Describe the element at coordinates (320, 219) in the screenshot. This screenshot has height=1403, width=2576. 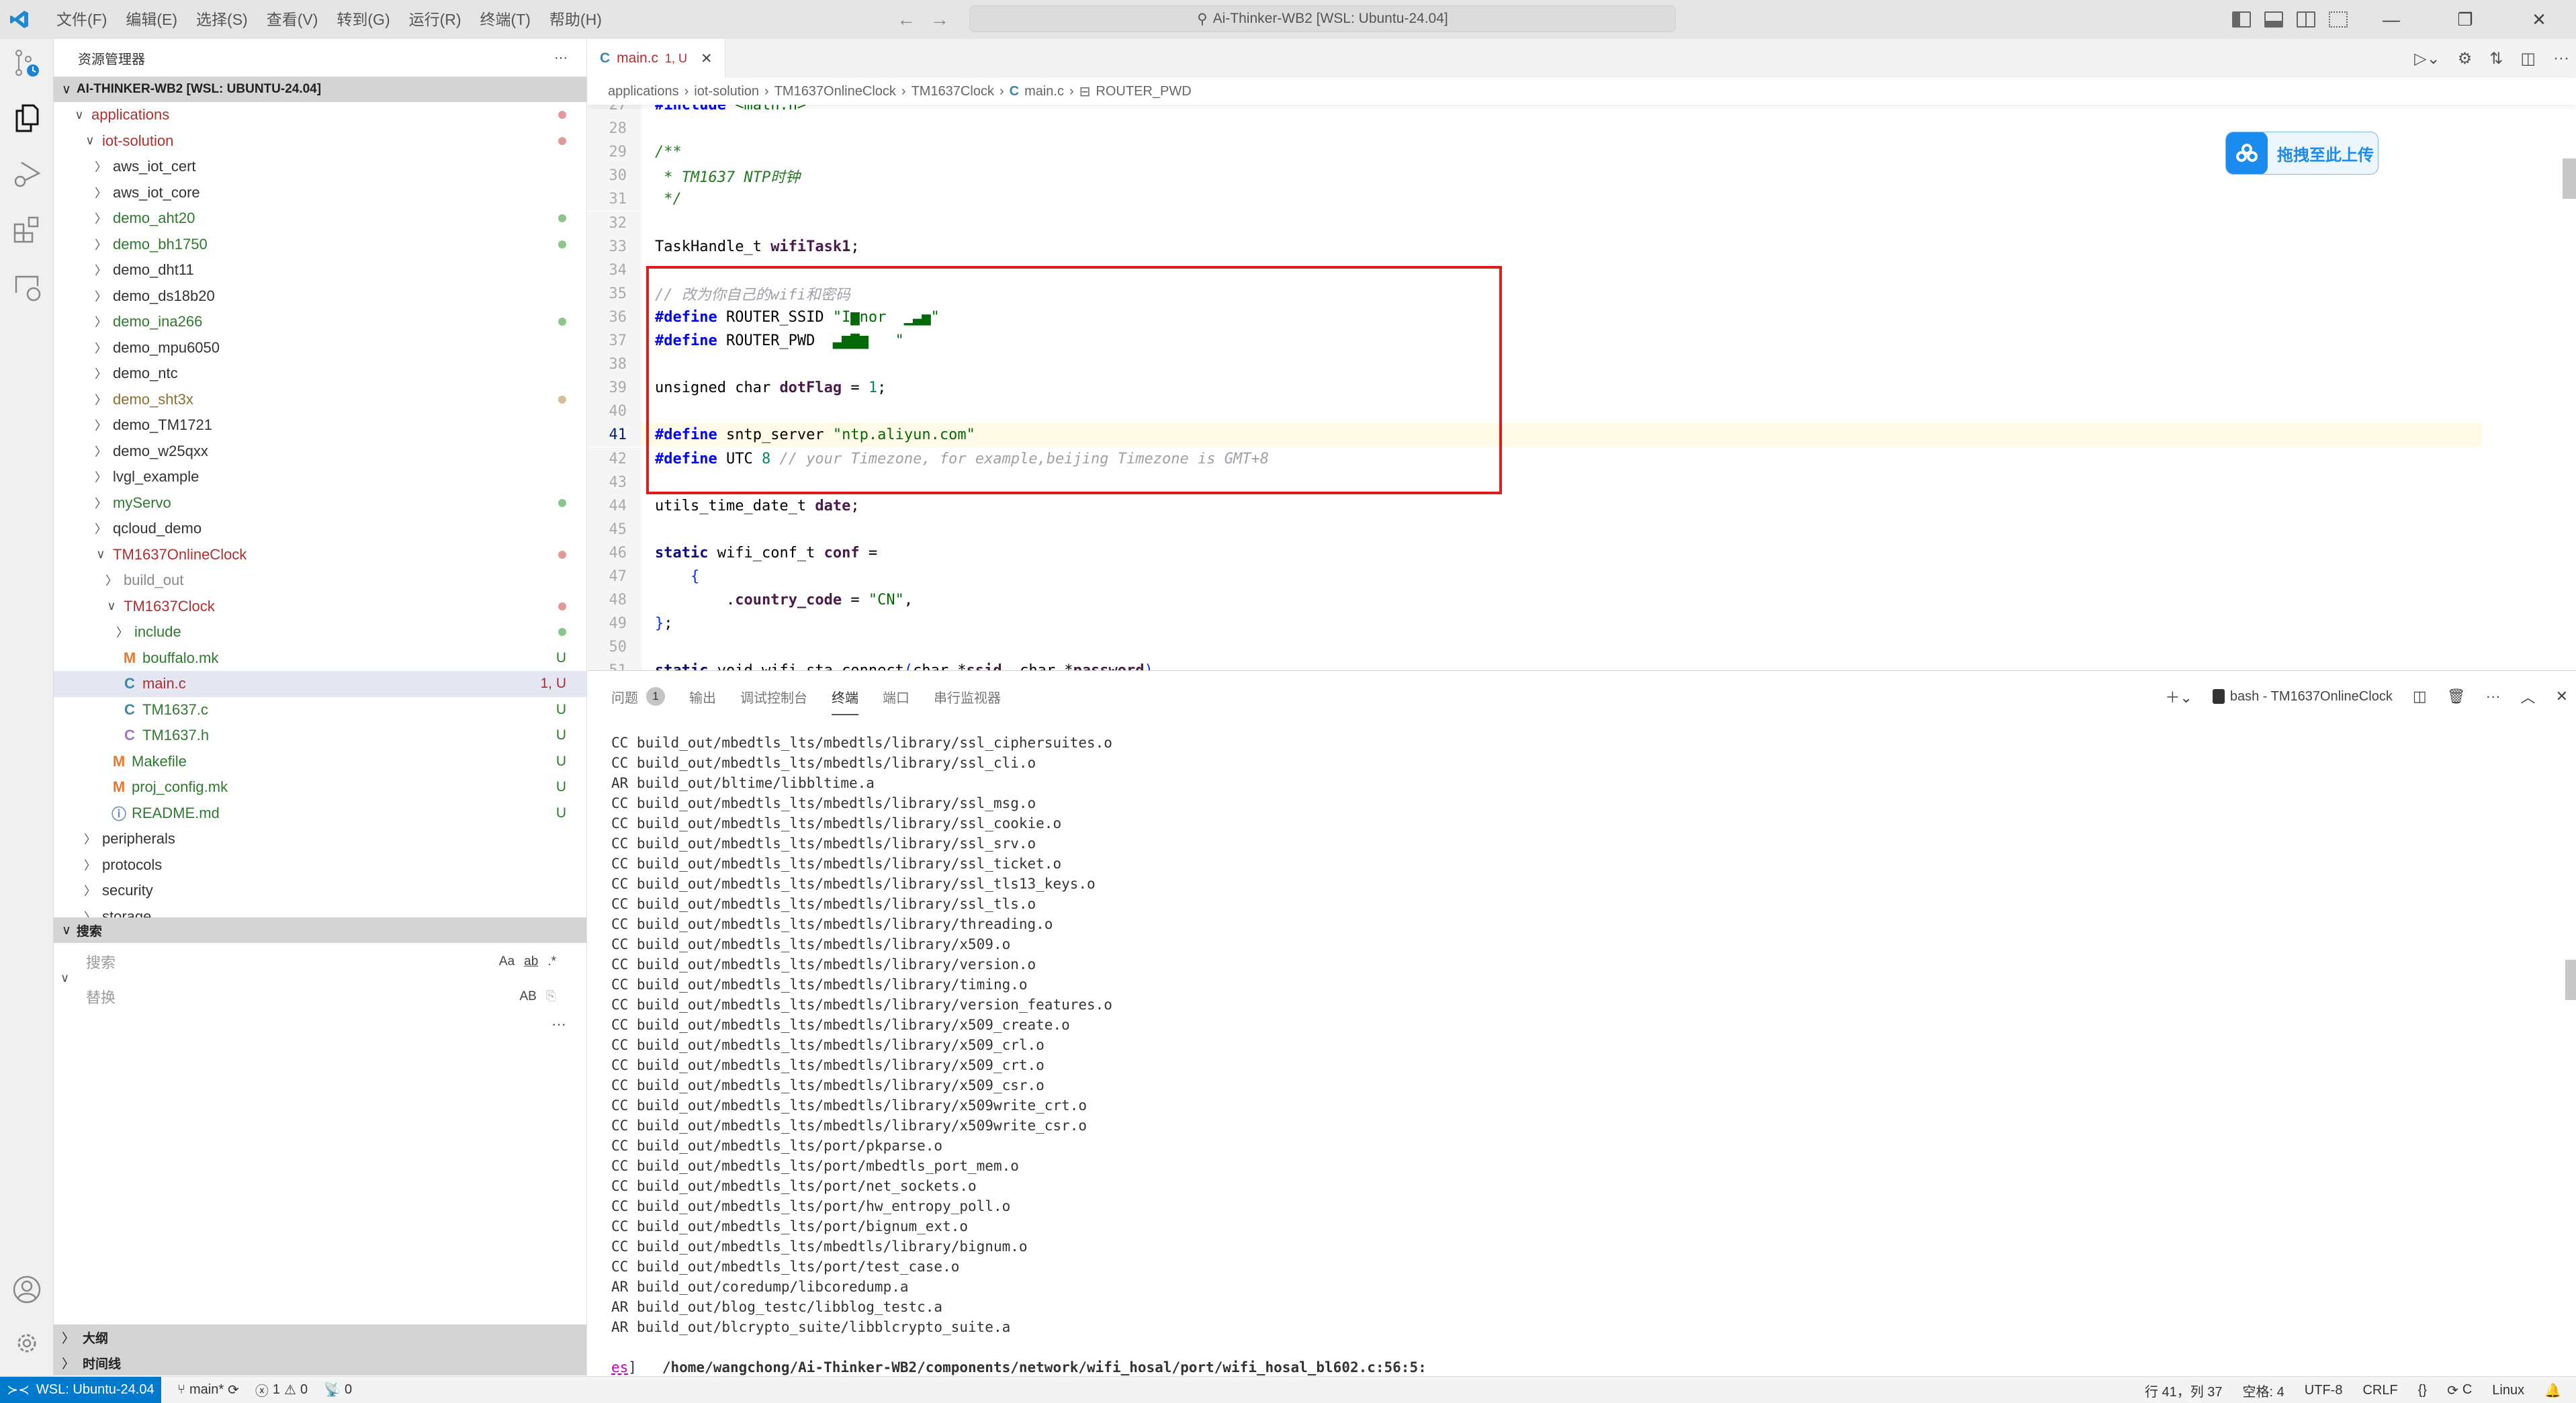
I see `tree-item: 〉 demo_aht20` at that location.